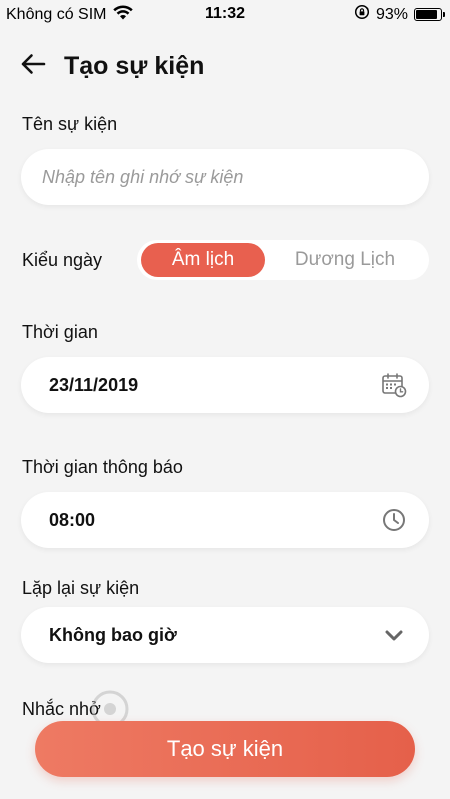 The height and width of the screenshot is (799, 450). I want to click on arrow-left-icon, so click(33, 66).